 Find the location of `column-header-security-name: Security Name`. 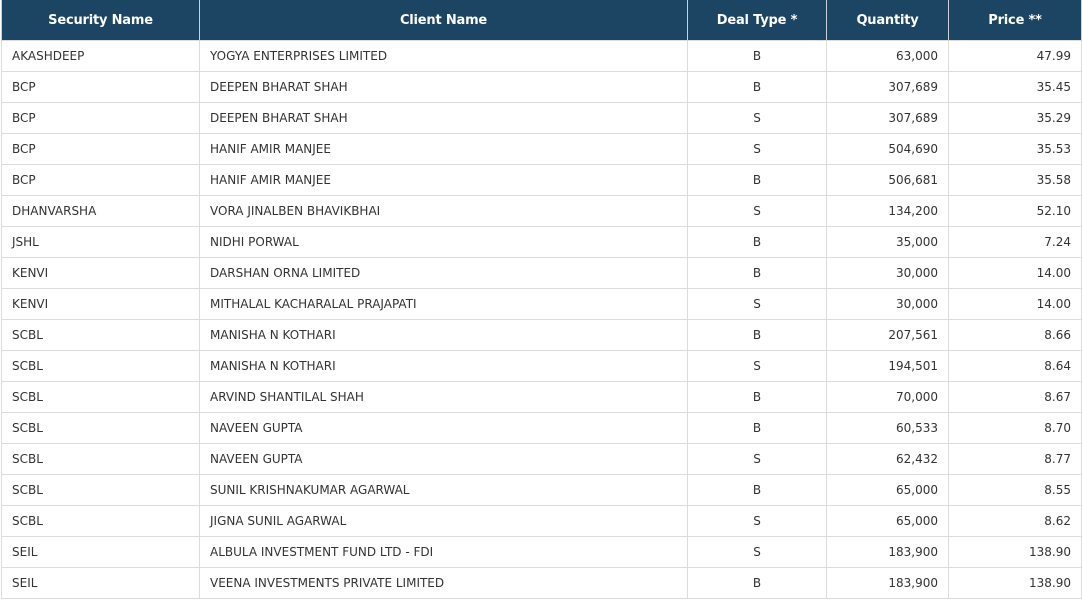

column-header-security-name: Security Name is located at coordinates (100, 20).